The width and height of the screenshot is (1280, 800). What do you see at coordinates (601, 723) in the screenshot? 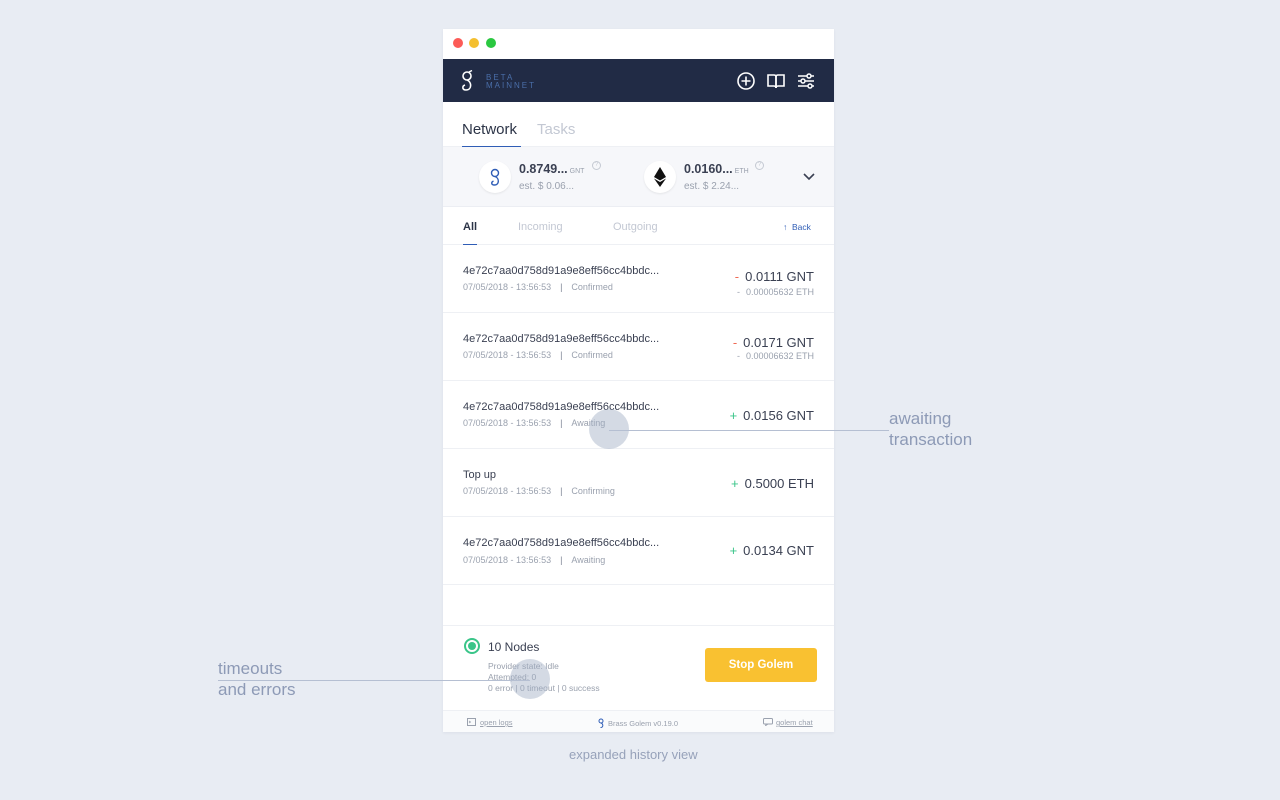
I see `golem-small-icon` at bounding box center [601, 723].